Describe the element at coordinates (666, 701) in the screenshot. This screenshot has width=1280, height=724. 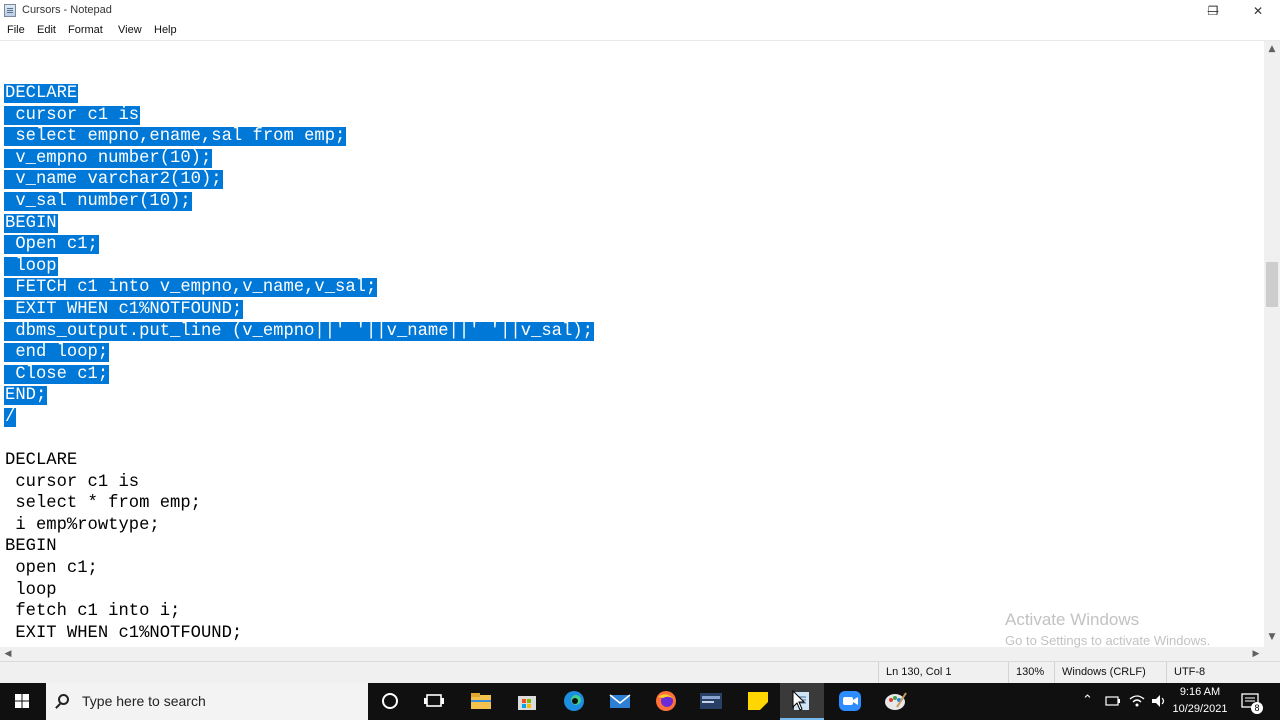
I see `firefox-icon` at that location.